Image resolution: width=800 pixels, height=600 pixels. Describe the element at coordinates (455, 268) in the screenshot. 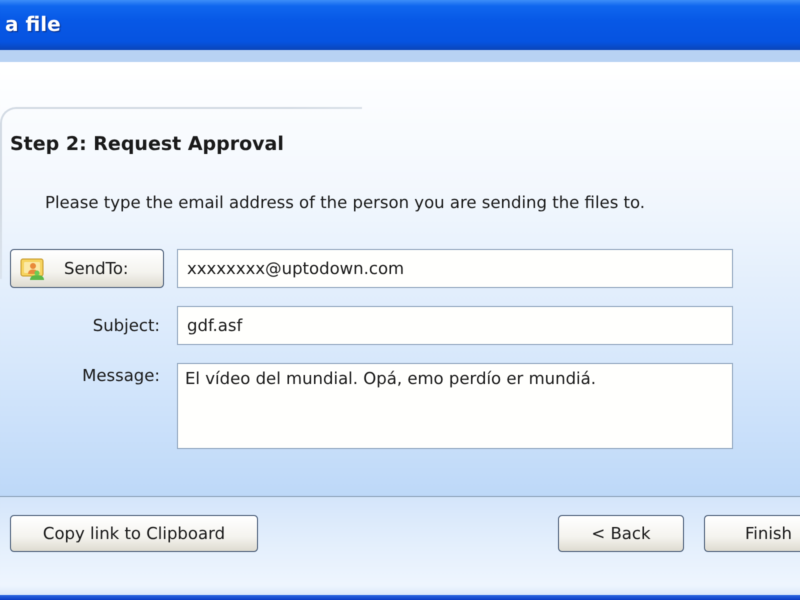

I see `input-field: xxxxxxxx@uptodown.com` at that location.